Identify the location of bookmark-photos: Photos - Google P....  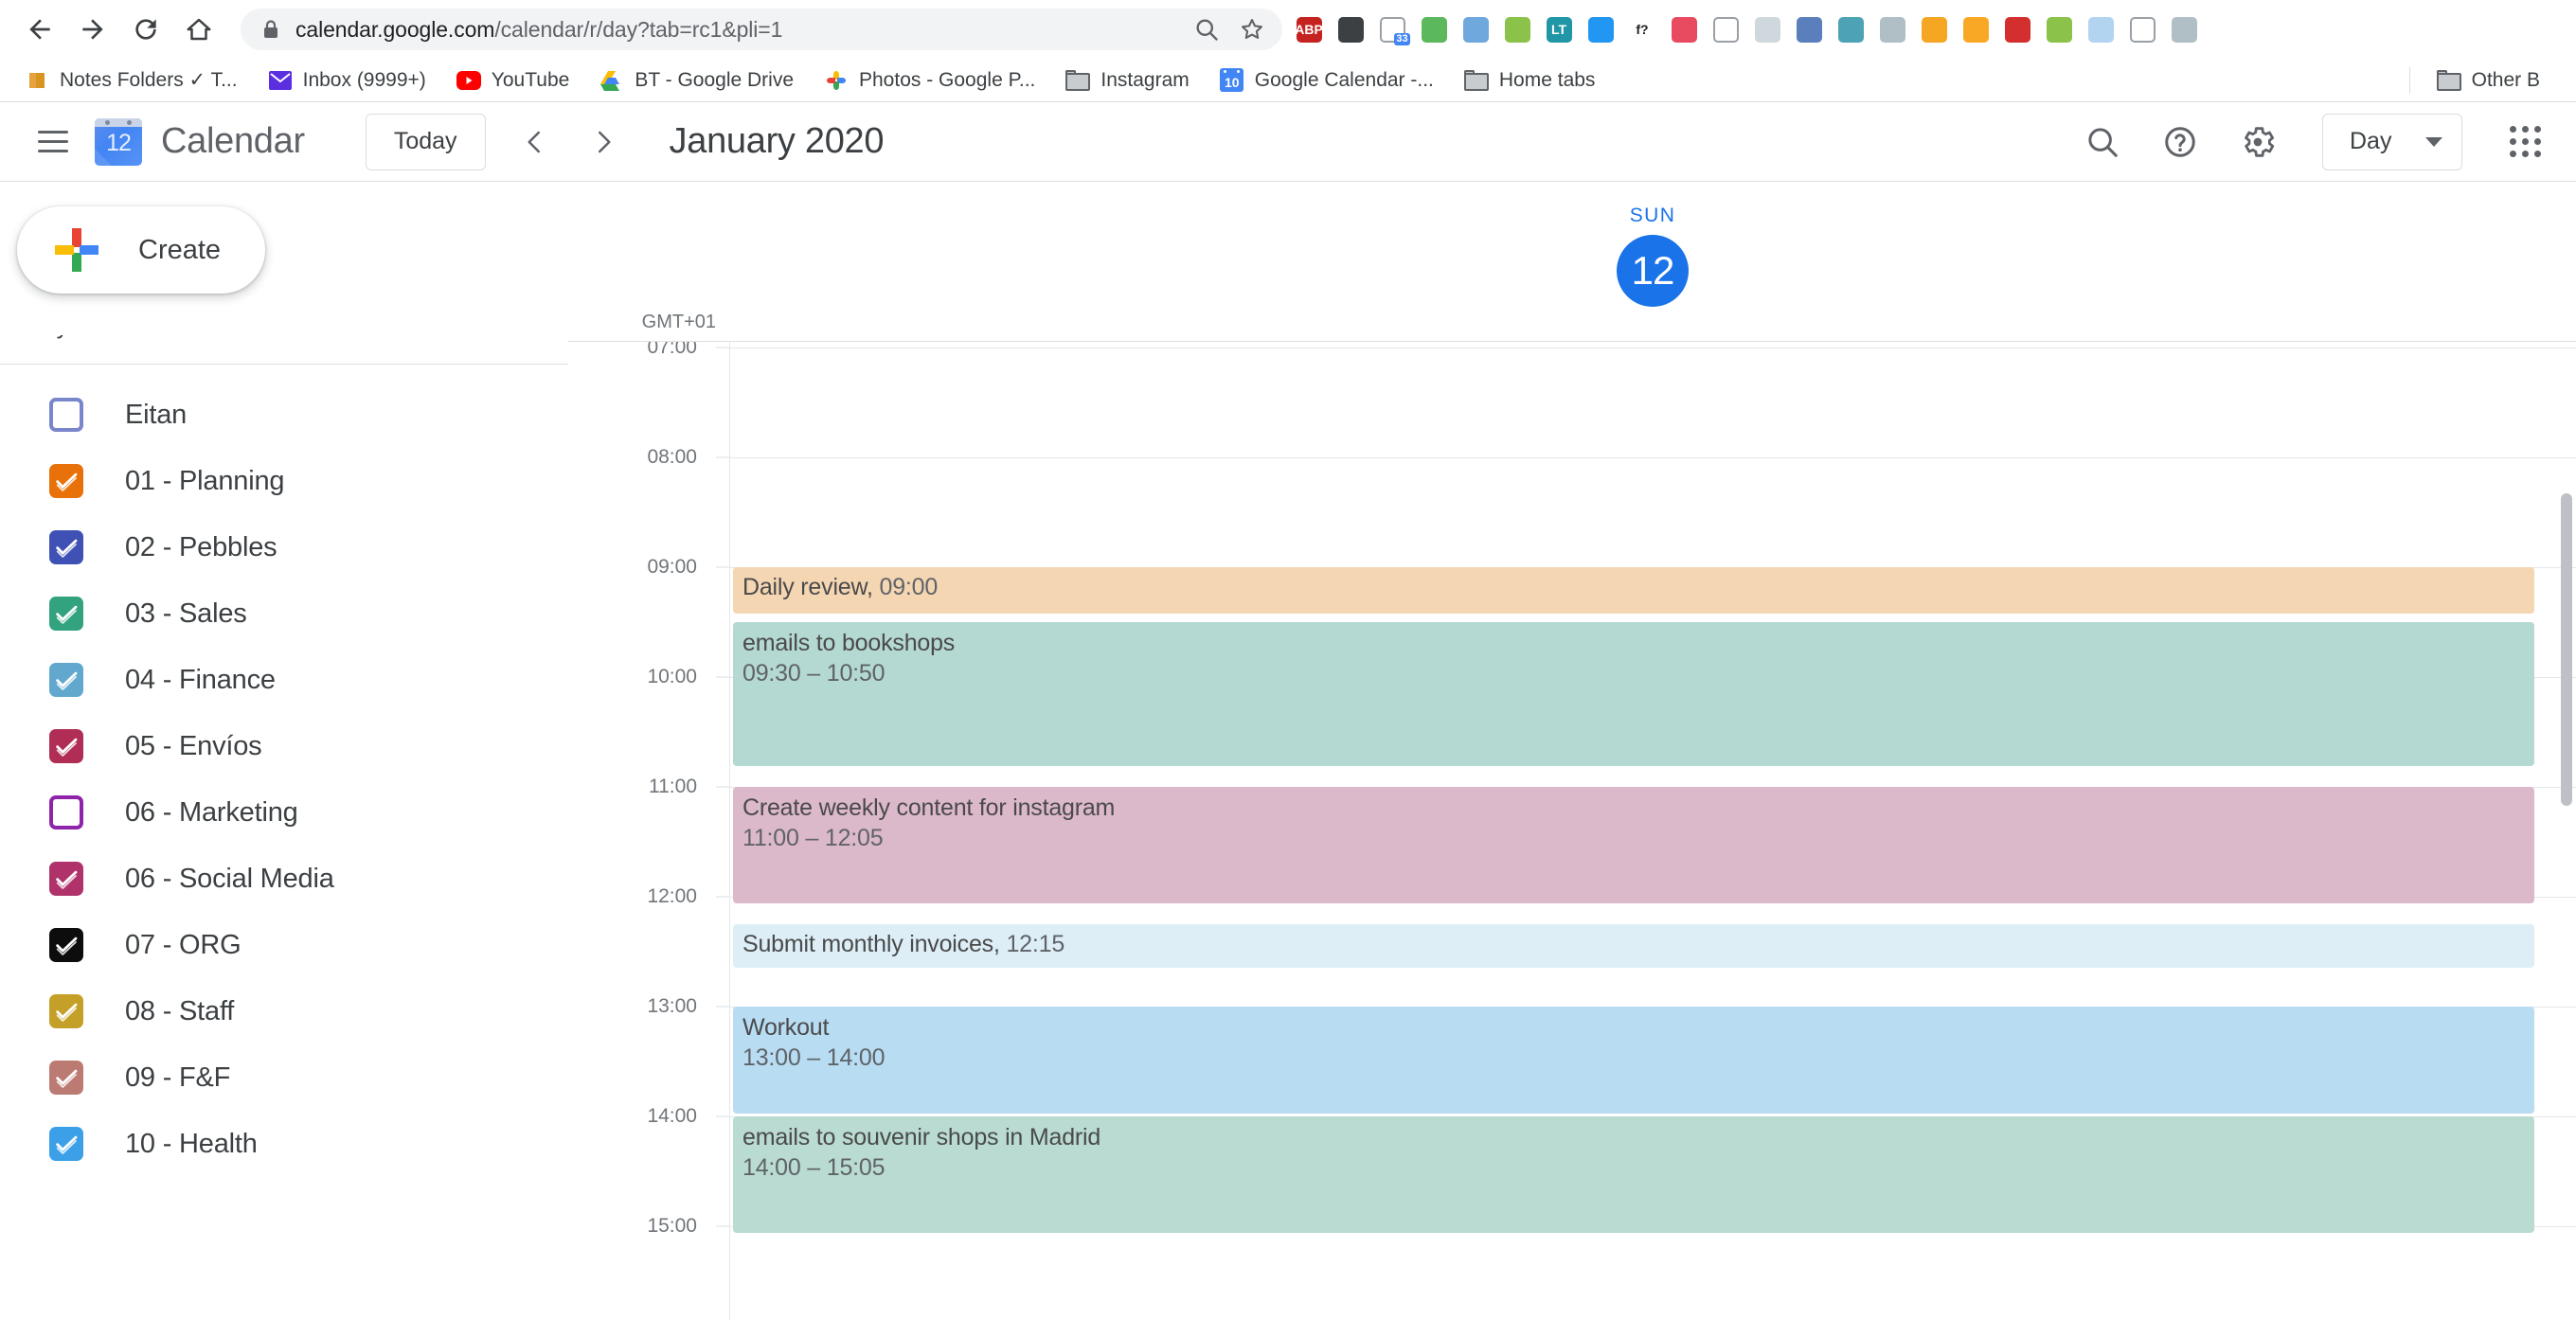
(929, 80).